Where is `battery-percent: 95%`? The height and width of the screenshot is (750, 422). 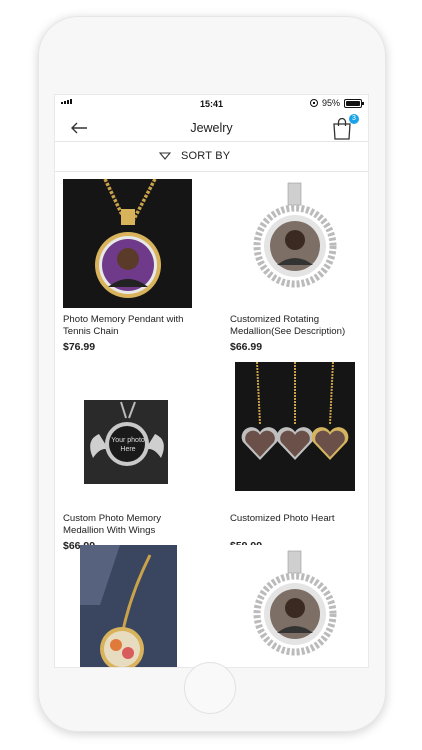 battery-percent: 95% is located at coordinates (330, 103).